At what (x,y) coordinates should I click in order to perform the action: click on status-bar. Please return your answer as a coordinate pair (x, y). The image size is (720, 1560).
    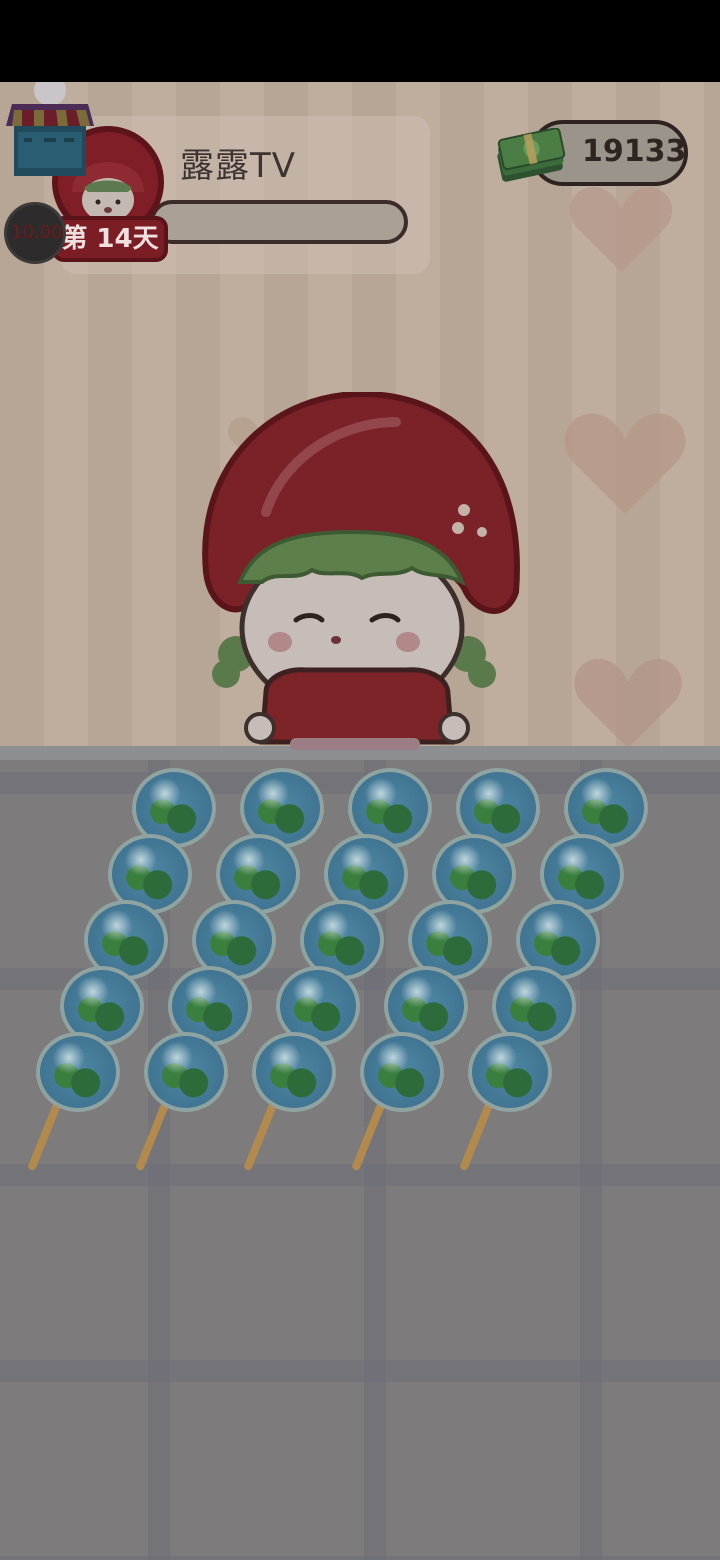
    Looking at the image, I should click on (360, 41).